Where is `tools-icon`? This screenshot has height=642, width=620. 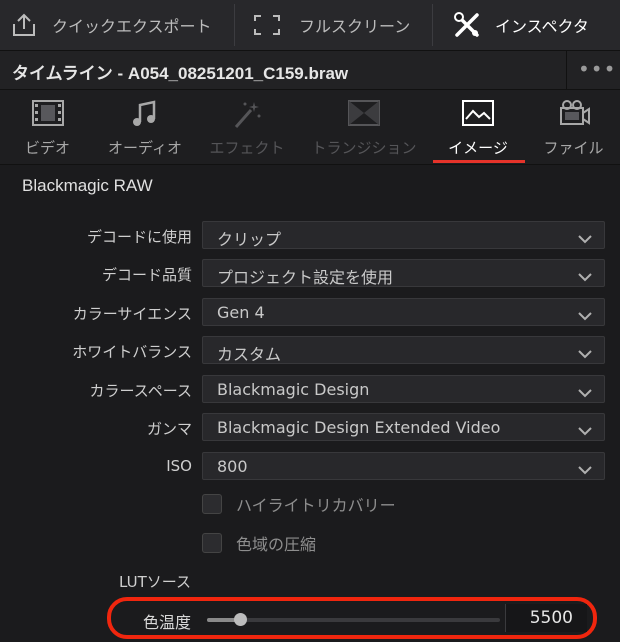
tools-icon is located at coordinates (467, 25).